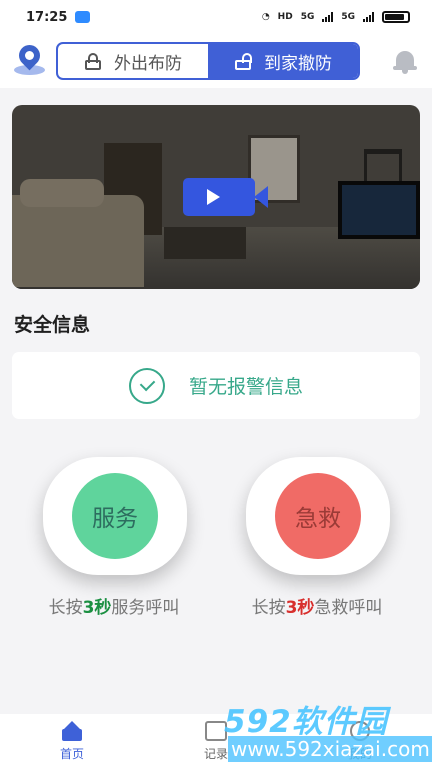 The height and width of the screenshot is (768, 432). I want to click on signal-strength-icon, so click(328, 17).